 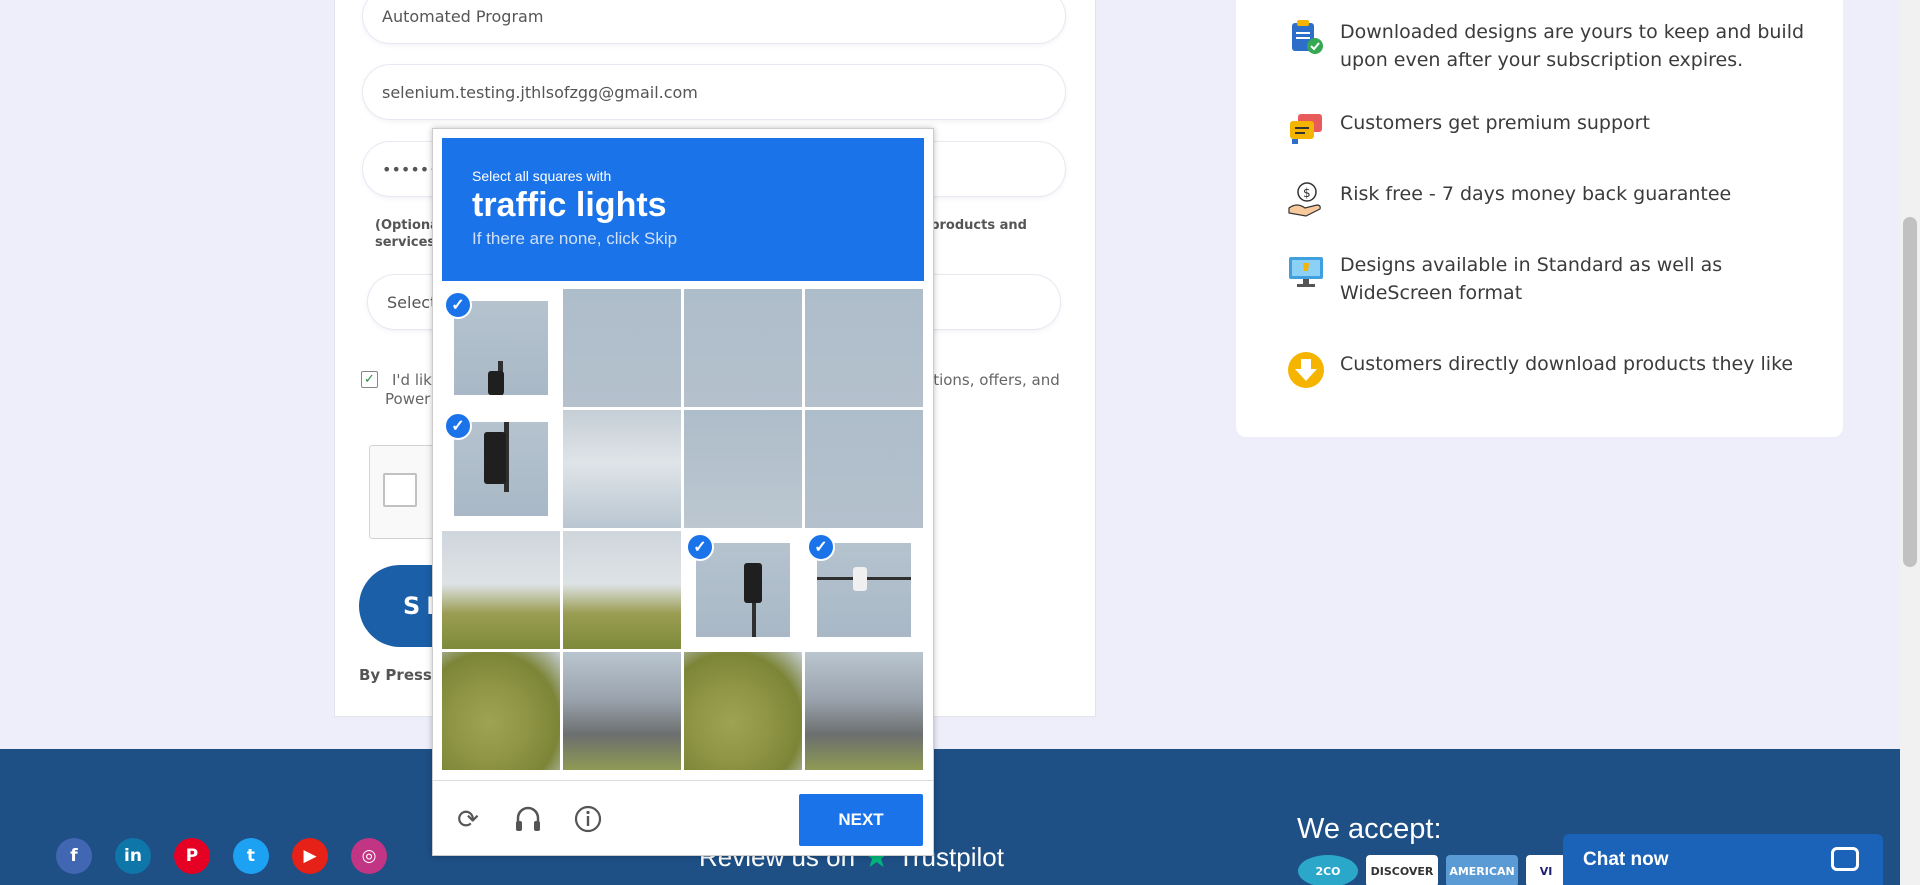 I want to click on newsletter-text-line2: Power, so click(x=408, y=399).